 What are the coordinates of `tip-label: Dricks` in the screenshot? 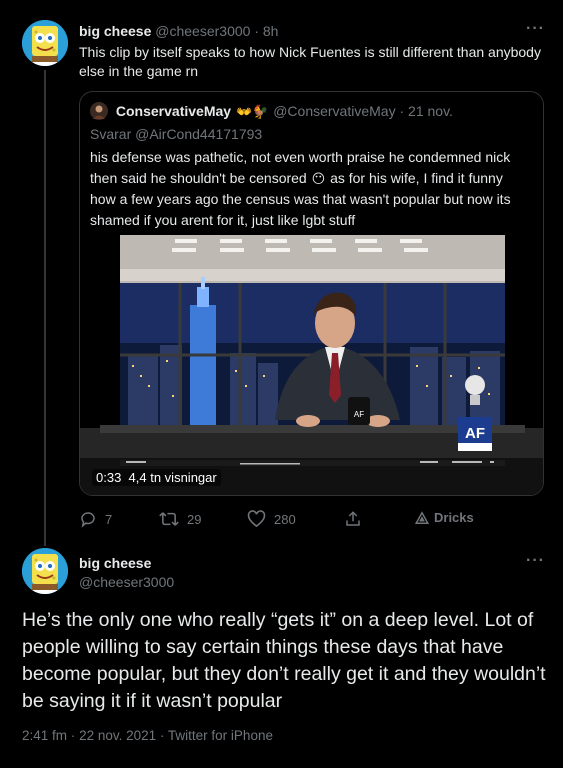 It's located at (454, 517).